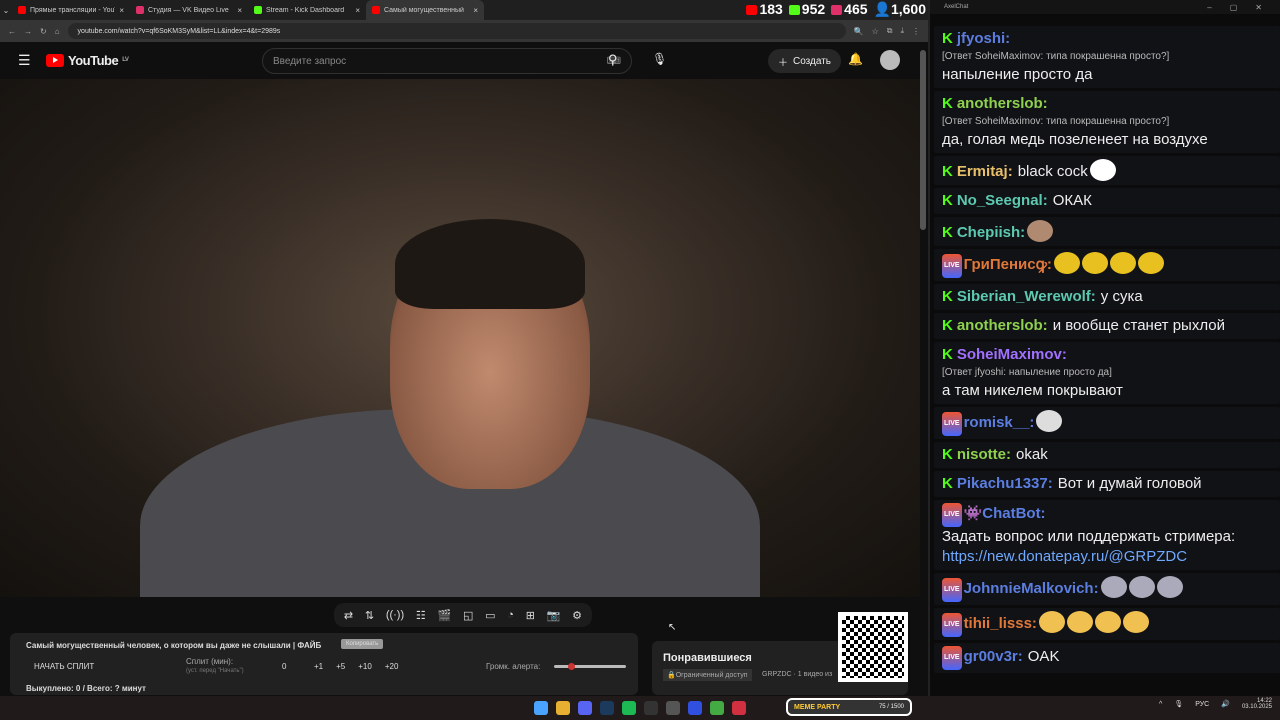  I want to click on chat-nickname: ГриПенисꝙ:, so click(1008, 264).